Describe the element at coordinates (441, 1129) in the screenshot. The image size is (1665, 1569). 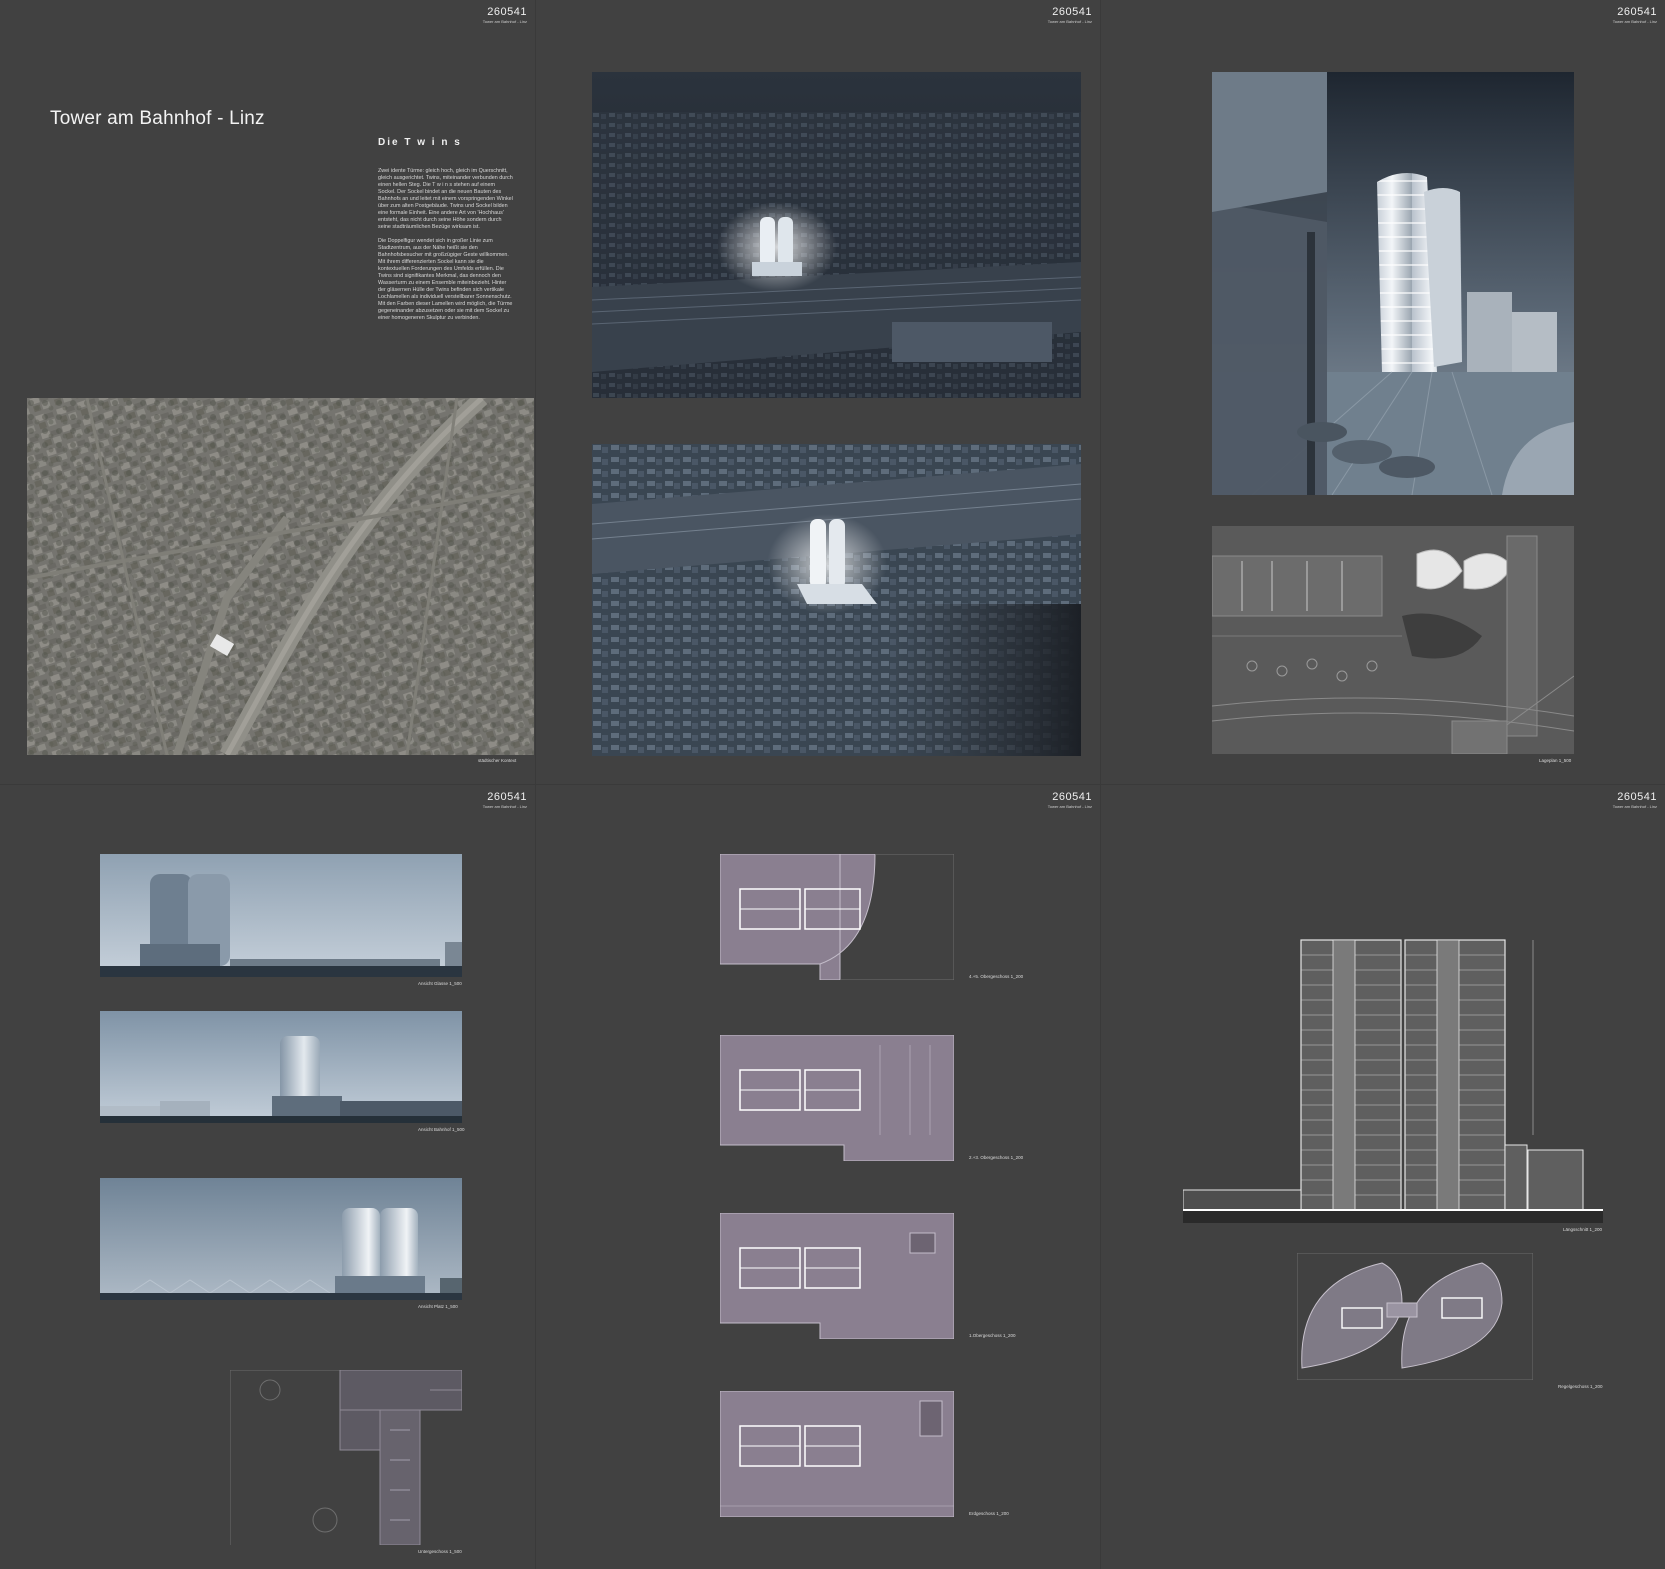
I see `caption-elevation-bahnhof: Ansicht Bahnhof 1_500` at that location.